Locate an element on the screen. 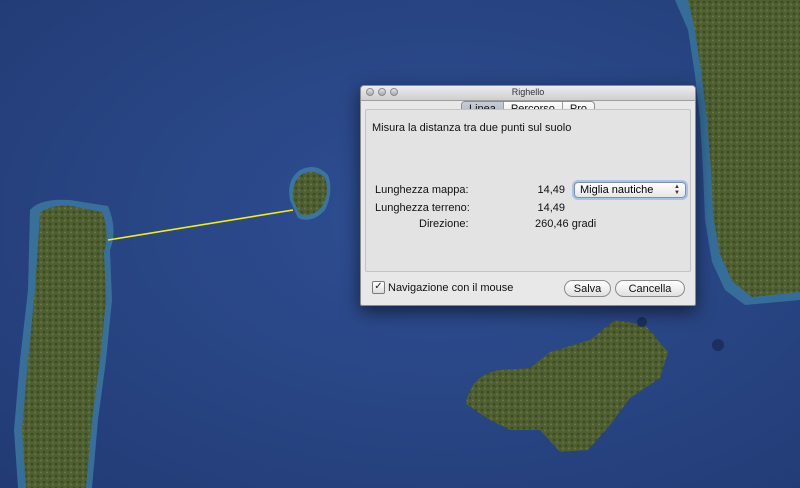  map-length-value: 14,49 is located at coordinates (551, 190).